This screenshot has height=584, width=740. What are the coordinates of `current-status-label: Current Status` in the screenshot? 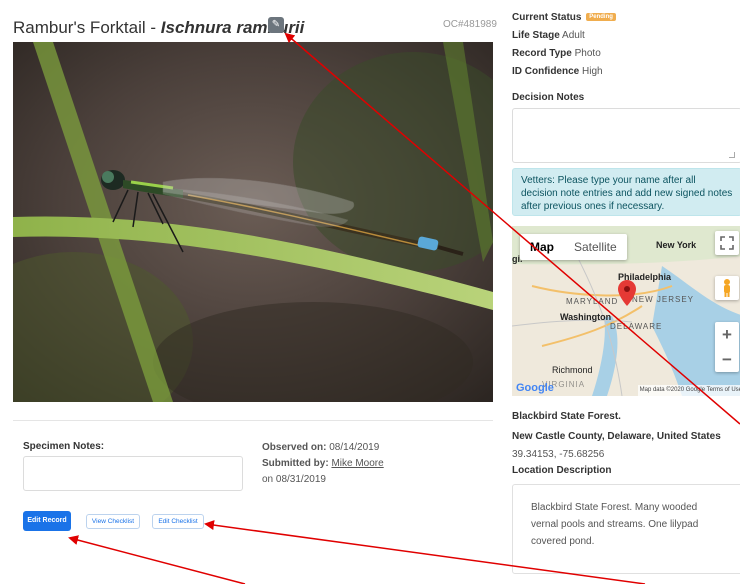 It's located at (547, 17).